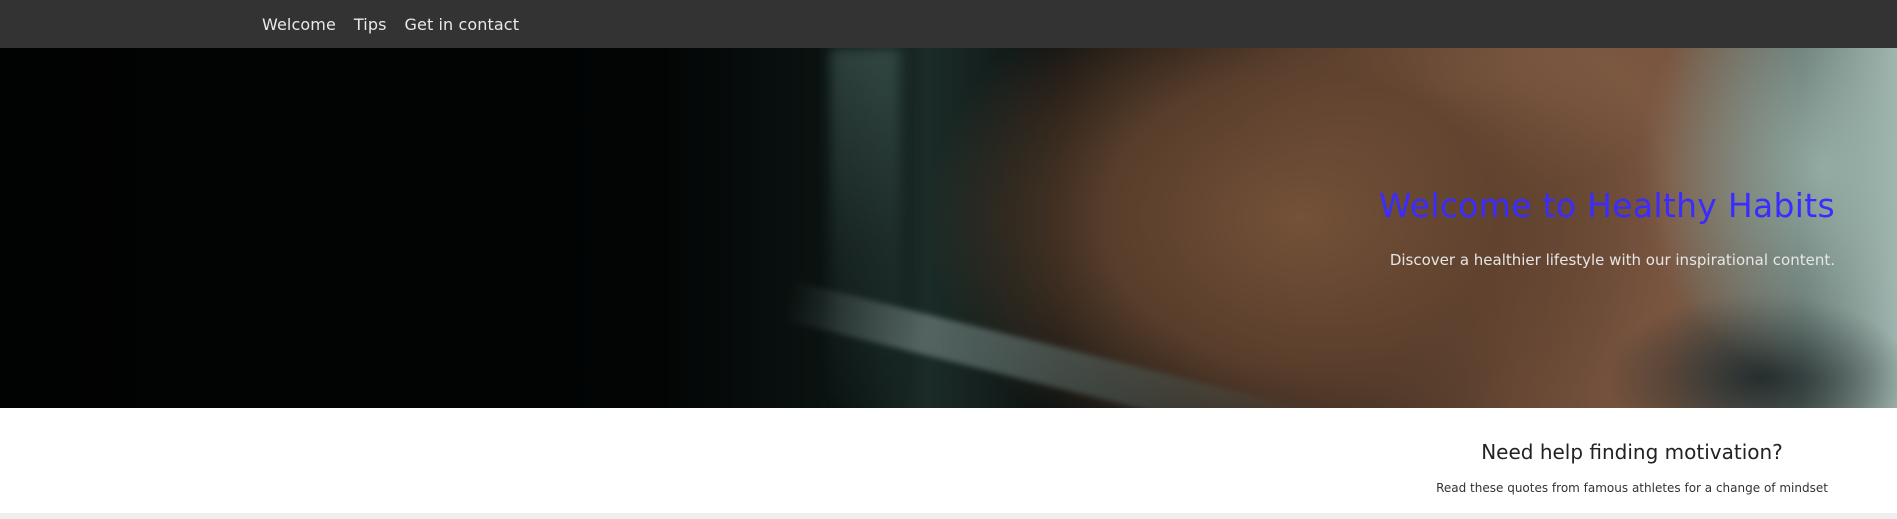 The image size is (1897, 519). Describe the element at coordinates (1632, 452) in the screenshot. I see `motivation-heading: Need help finding motivation?` at that location.